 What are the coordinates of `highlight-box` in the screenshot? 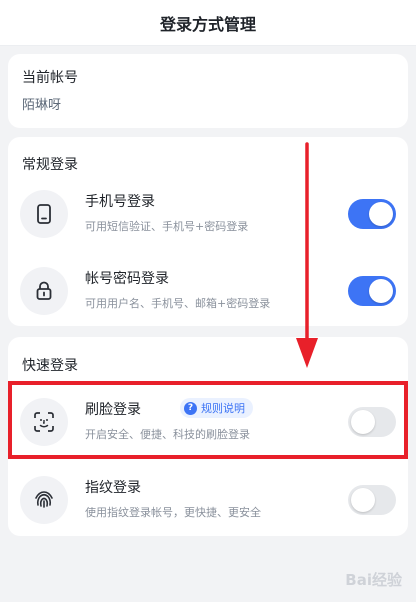 It's located at (208, 420).